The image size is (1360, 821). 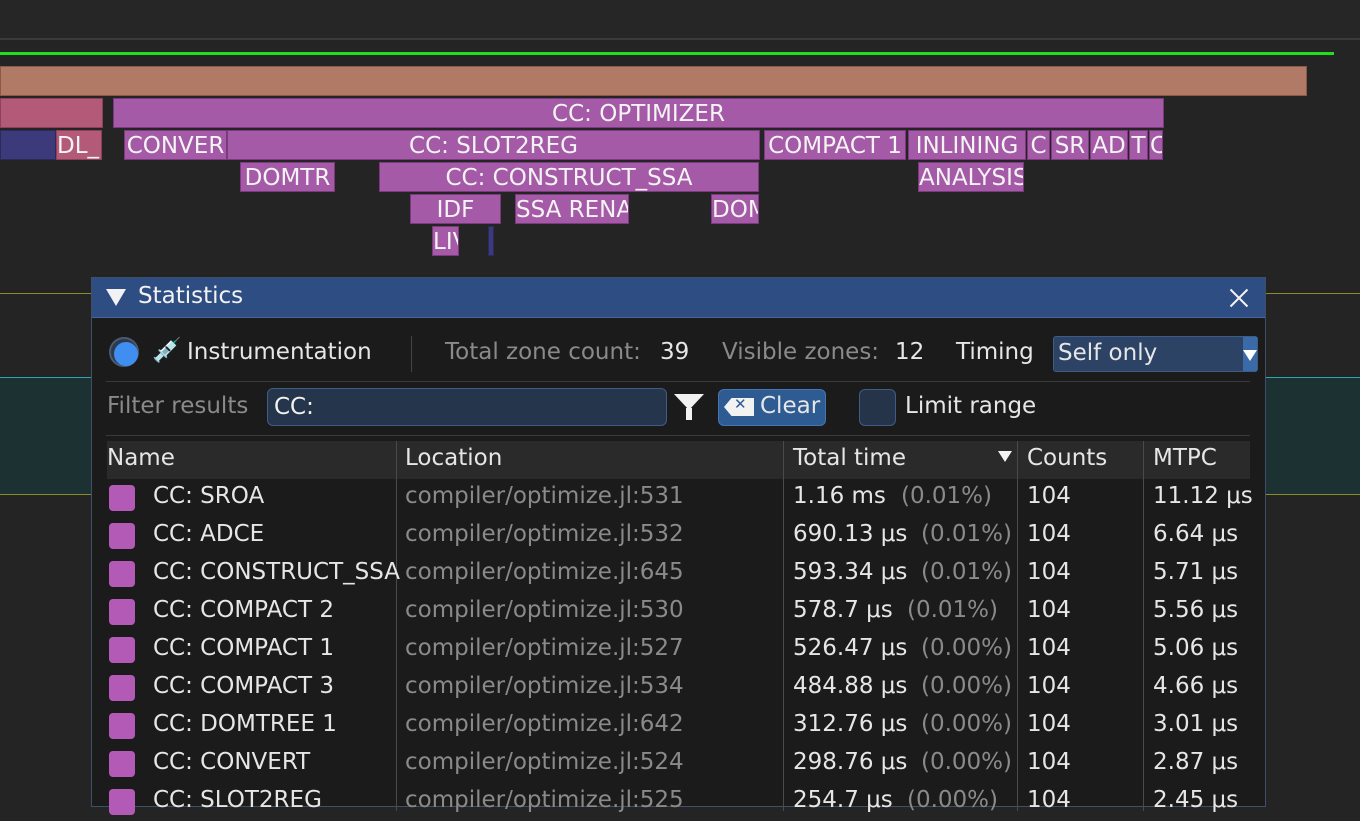 What do you see at coordinates (191, 296) in the screenshot?
I see `window-title: Statistics` at bounding box center [191, 296].